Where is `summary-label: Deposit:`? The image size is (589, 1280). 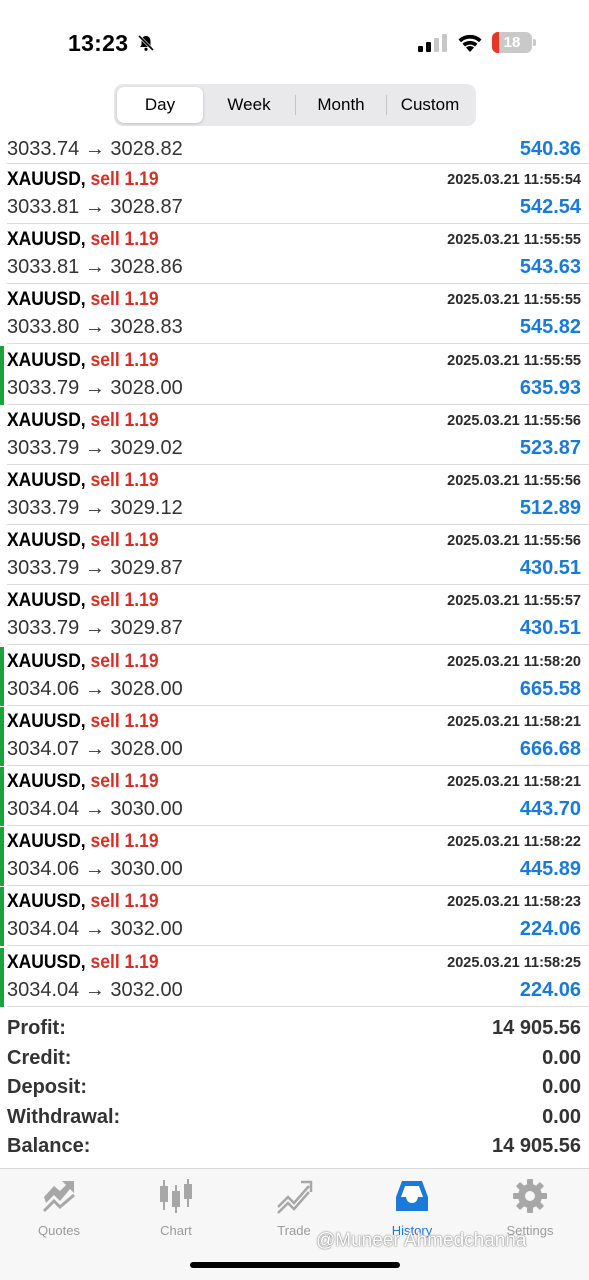
summary-label: Deposit: is located at coordinates (47, 1087).